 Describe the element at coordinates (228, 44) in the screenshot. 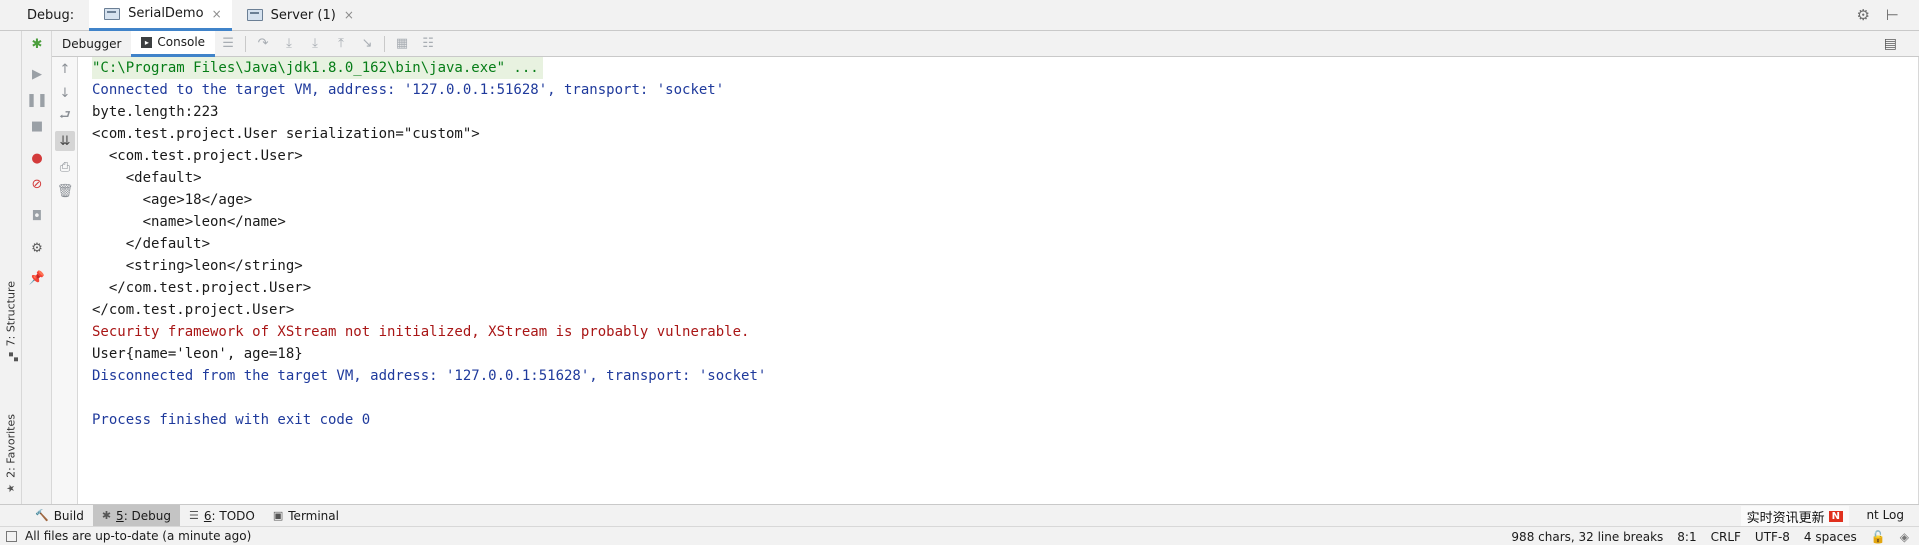

I see `show-frames-icon: ☰` at that location.